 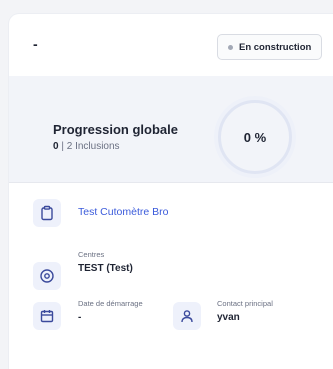 I want to click on study-link: Test Cutomètre Bro, so click(x=123, y=212).